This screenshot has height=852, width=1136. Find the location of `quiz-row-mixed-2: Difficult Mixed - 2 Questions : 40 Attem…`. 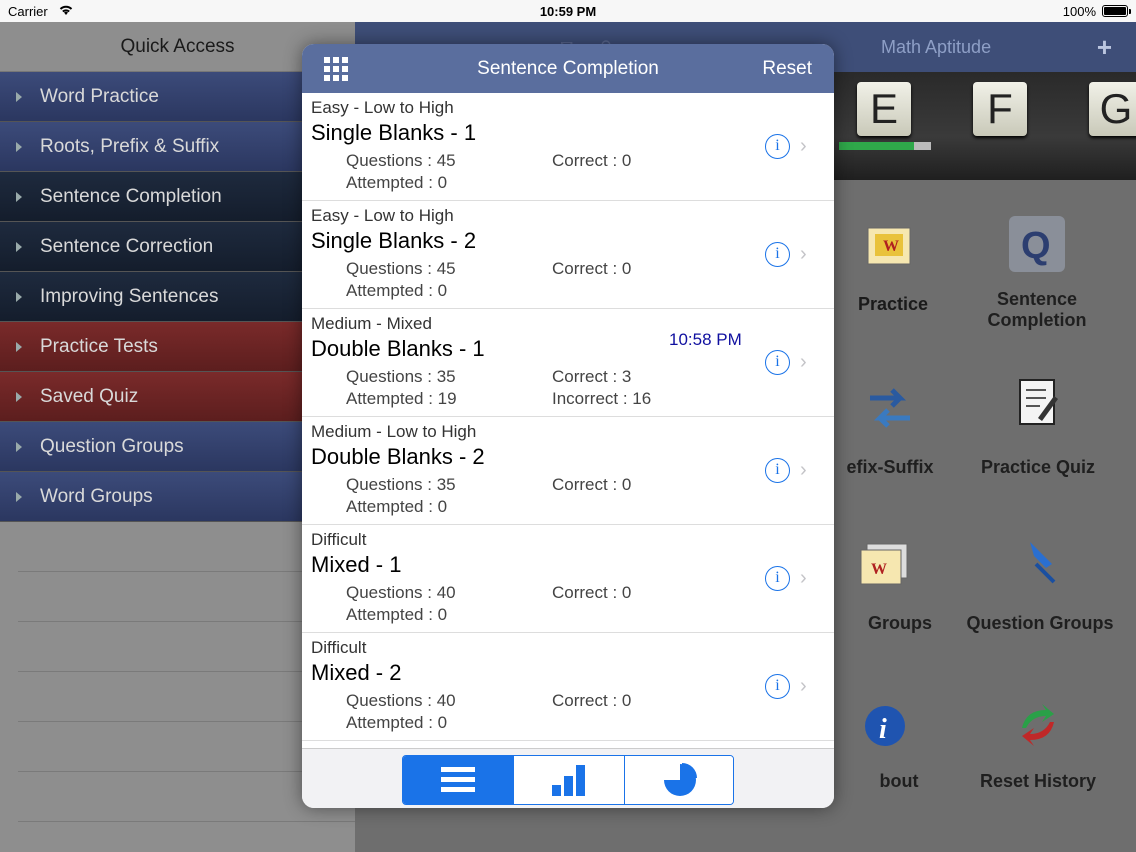

quiz-row-mixed-2: Difficult Mixed - 2 Questions : 40 Attem… is located at coordinates (568, 687).